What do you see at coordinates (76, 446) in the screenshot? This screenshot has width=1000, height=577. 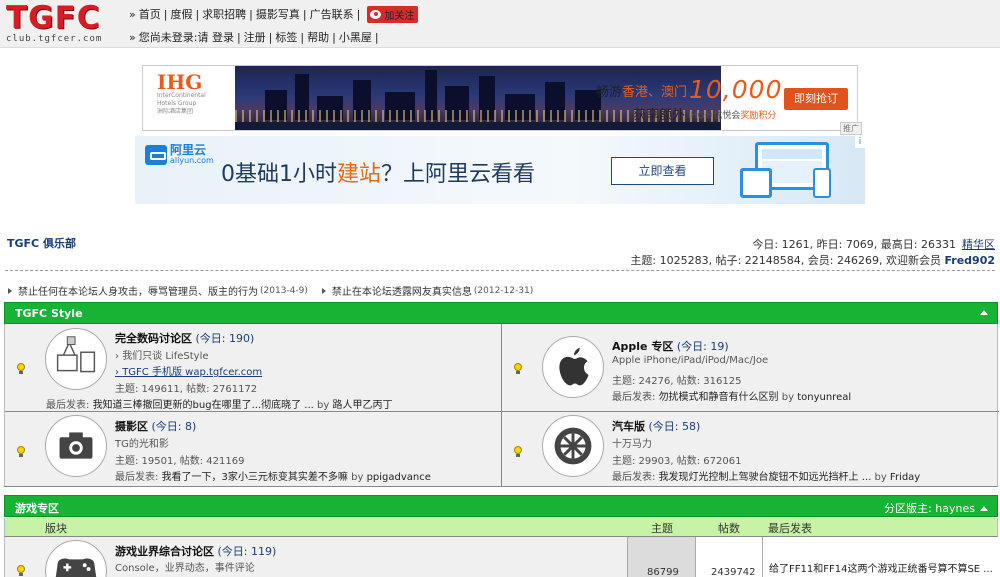 I see `camera-icon` at bounding box center [76, 446].